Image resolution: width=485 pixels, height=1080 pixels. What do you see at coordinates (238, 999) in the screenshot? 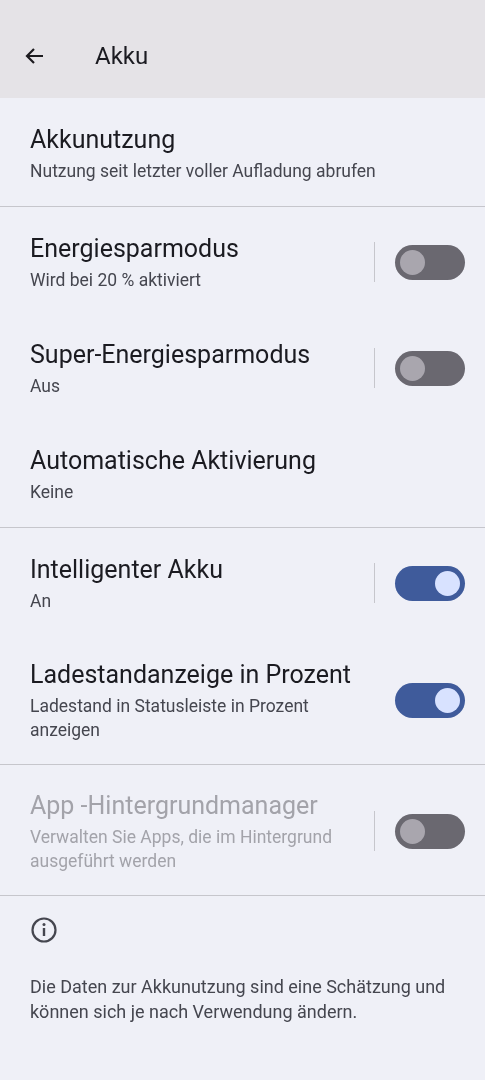
I see `footer-note: Die Daten zur Akkunutzung sind eine Schätzung und können sich je nach Verwendung ändern.` at bounding box center [238, 999].